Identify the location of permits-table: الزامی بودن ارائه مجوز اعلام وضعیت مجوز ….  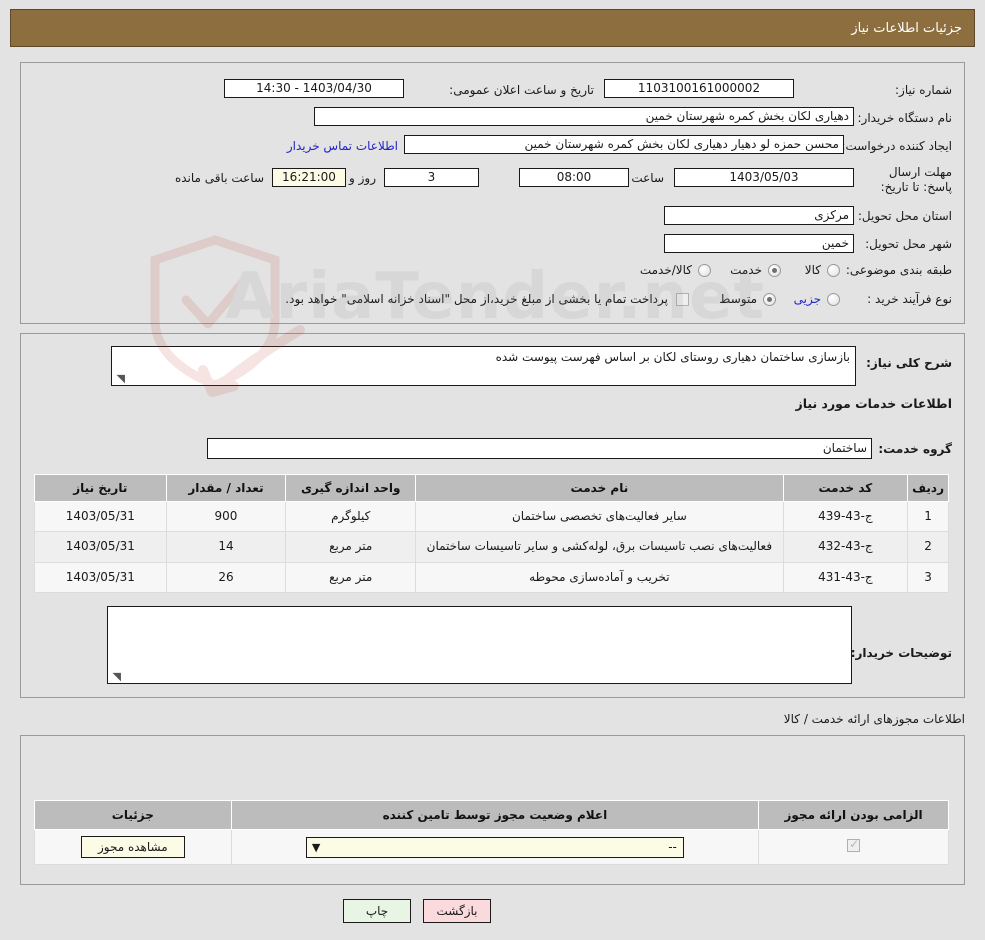
(491, 832).